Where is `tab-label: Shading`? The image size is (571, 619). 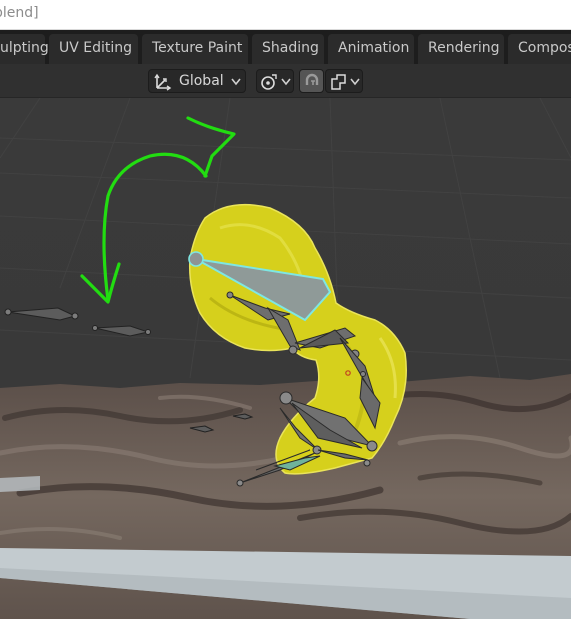
tab-label: Shading is located at coordinates (290, 48).